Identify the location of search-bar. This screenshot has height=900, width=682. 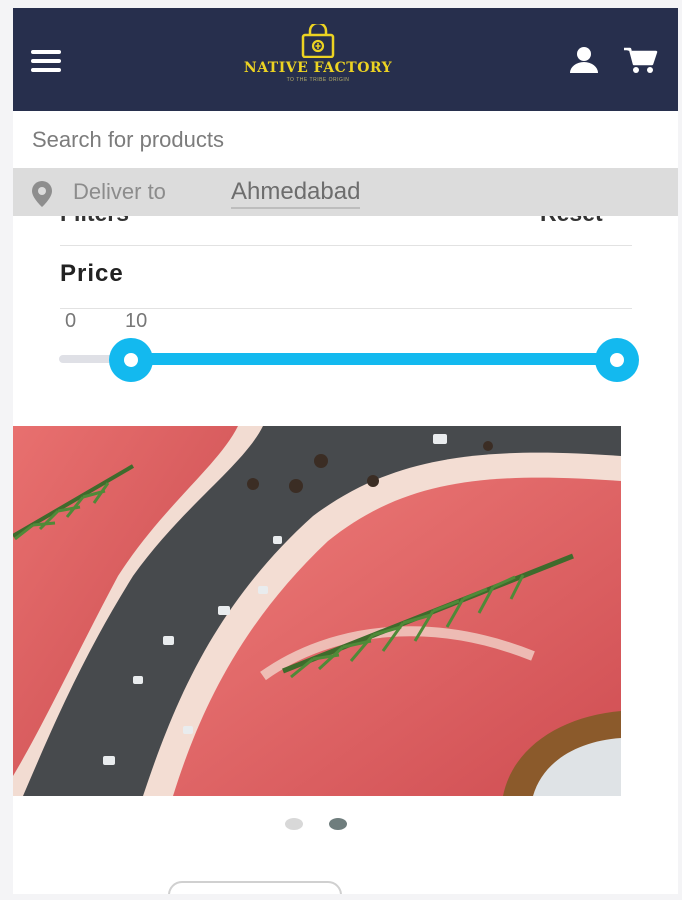
(345, 140).